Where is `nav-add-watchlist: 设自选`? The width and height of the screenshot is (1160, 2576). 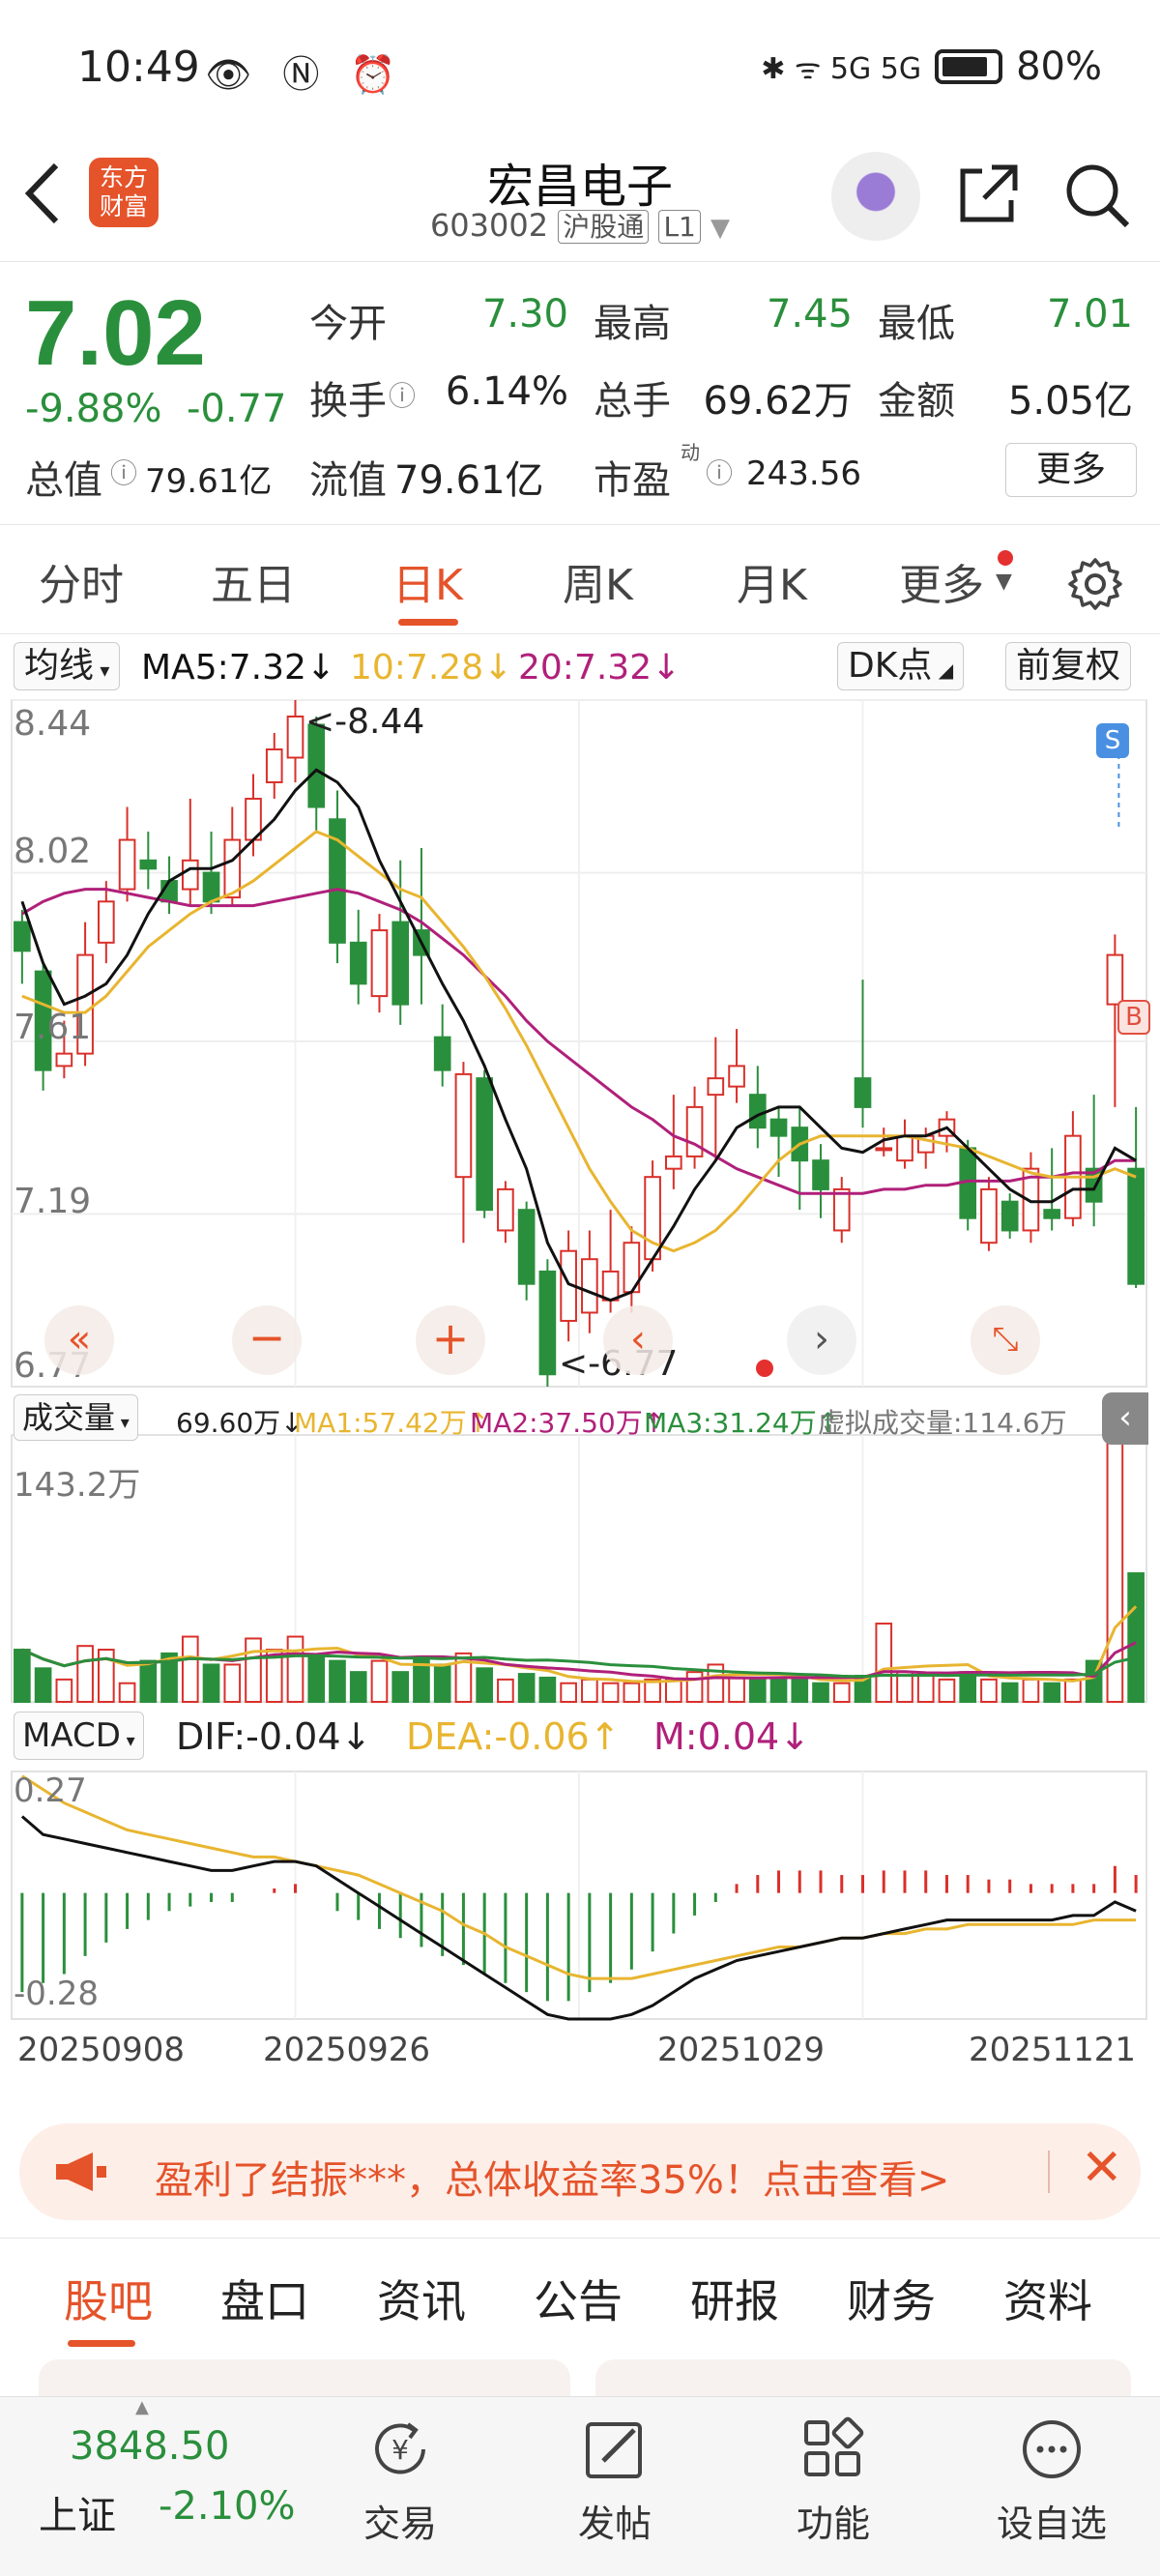
nav-add-watchlist: 设自选 is located at coordinates (1052, 2486).